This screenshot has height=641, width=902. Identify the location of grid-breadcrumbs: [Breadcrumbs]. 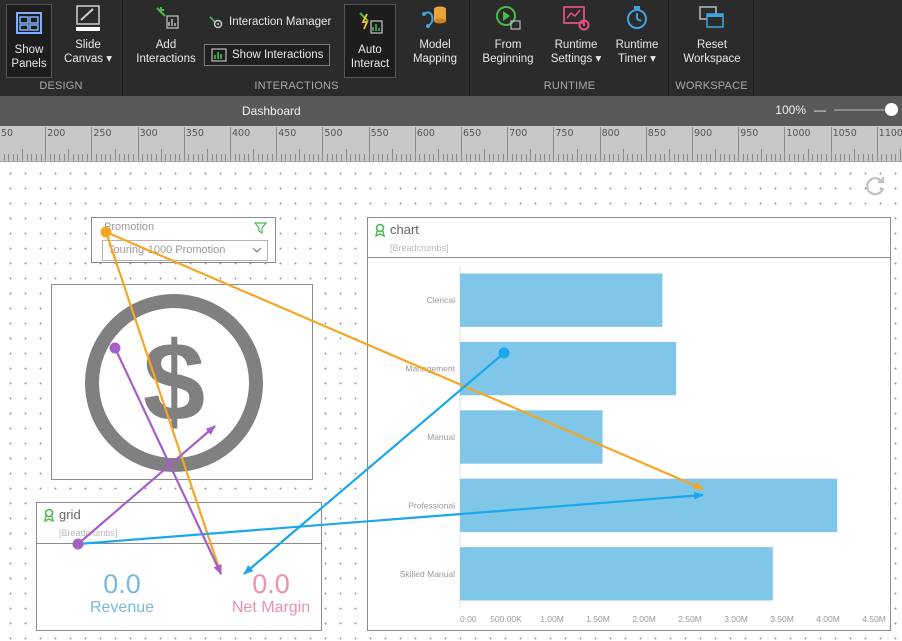
(88, 533).